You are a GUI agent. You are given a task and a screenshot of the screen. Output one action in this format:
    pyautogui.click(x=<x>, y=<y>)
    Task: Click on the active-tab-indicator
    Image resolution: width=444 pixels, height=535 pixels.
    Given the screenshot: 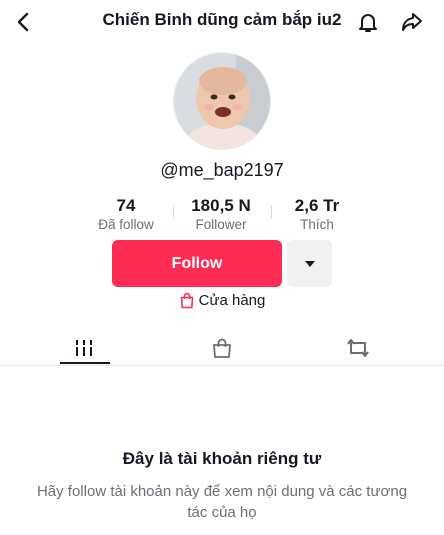 What is the action you would take?
    pyautogui.click(x=85, y=363)
    